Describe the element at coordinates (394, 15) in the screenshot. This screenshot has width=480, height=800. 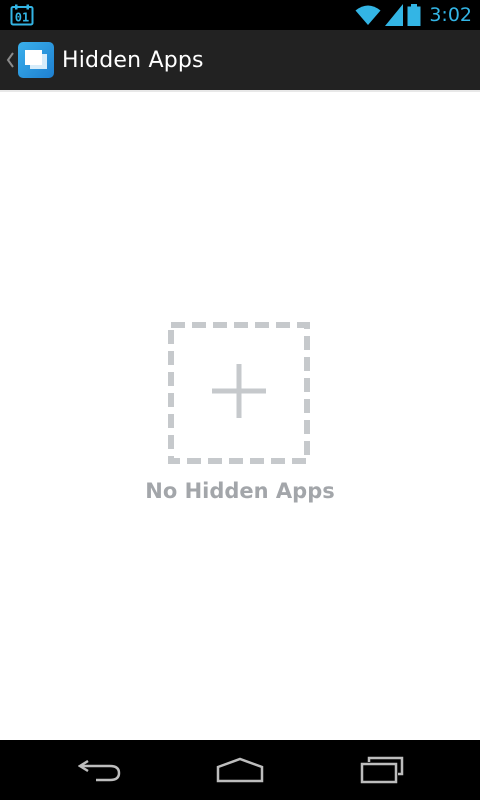
I see `signal-icon` at that location.